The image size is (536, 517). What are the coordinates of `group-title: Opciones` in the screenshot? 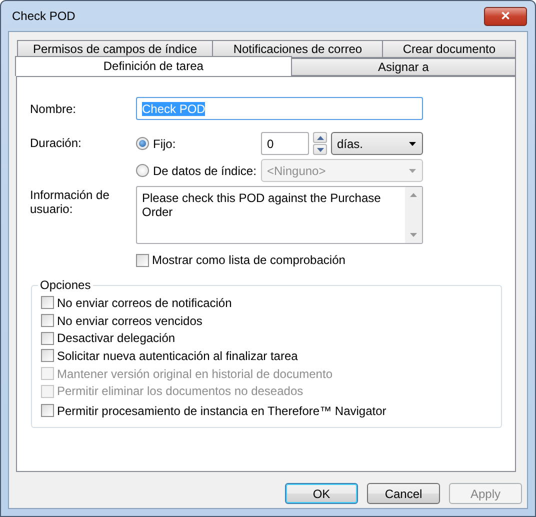 It's located at (65, 285).